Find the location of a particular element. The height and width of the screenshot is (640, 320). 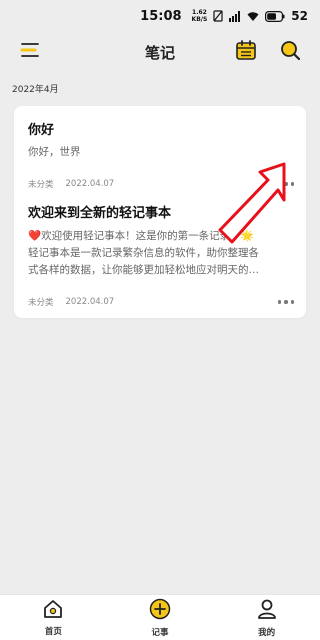

note-title: 你好 is located at coordinates (41, 130).